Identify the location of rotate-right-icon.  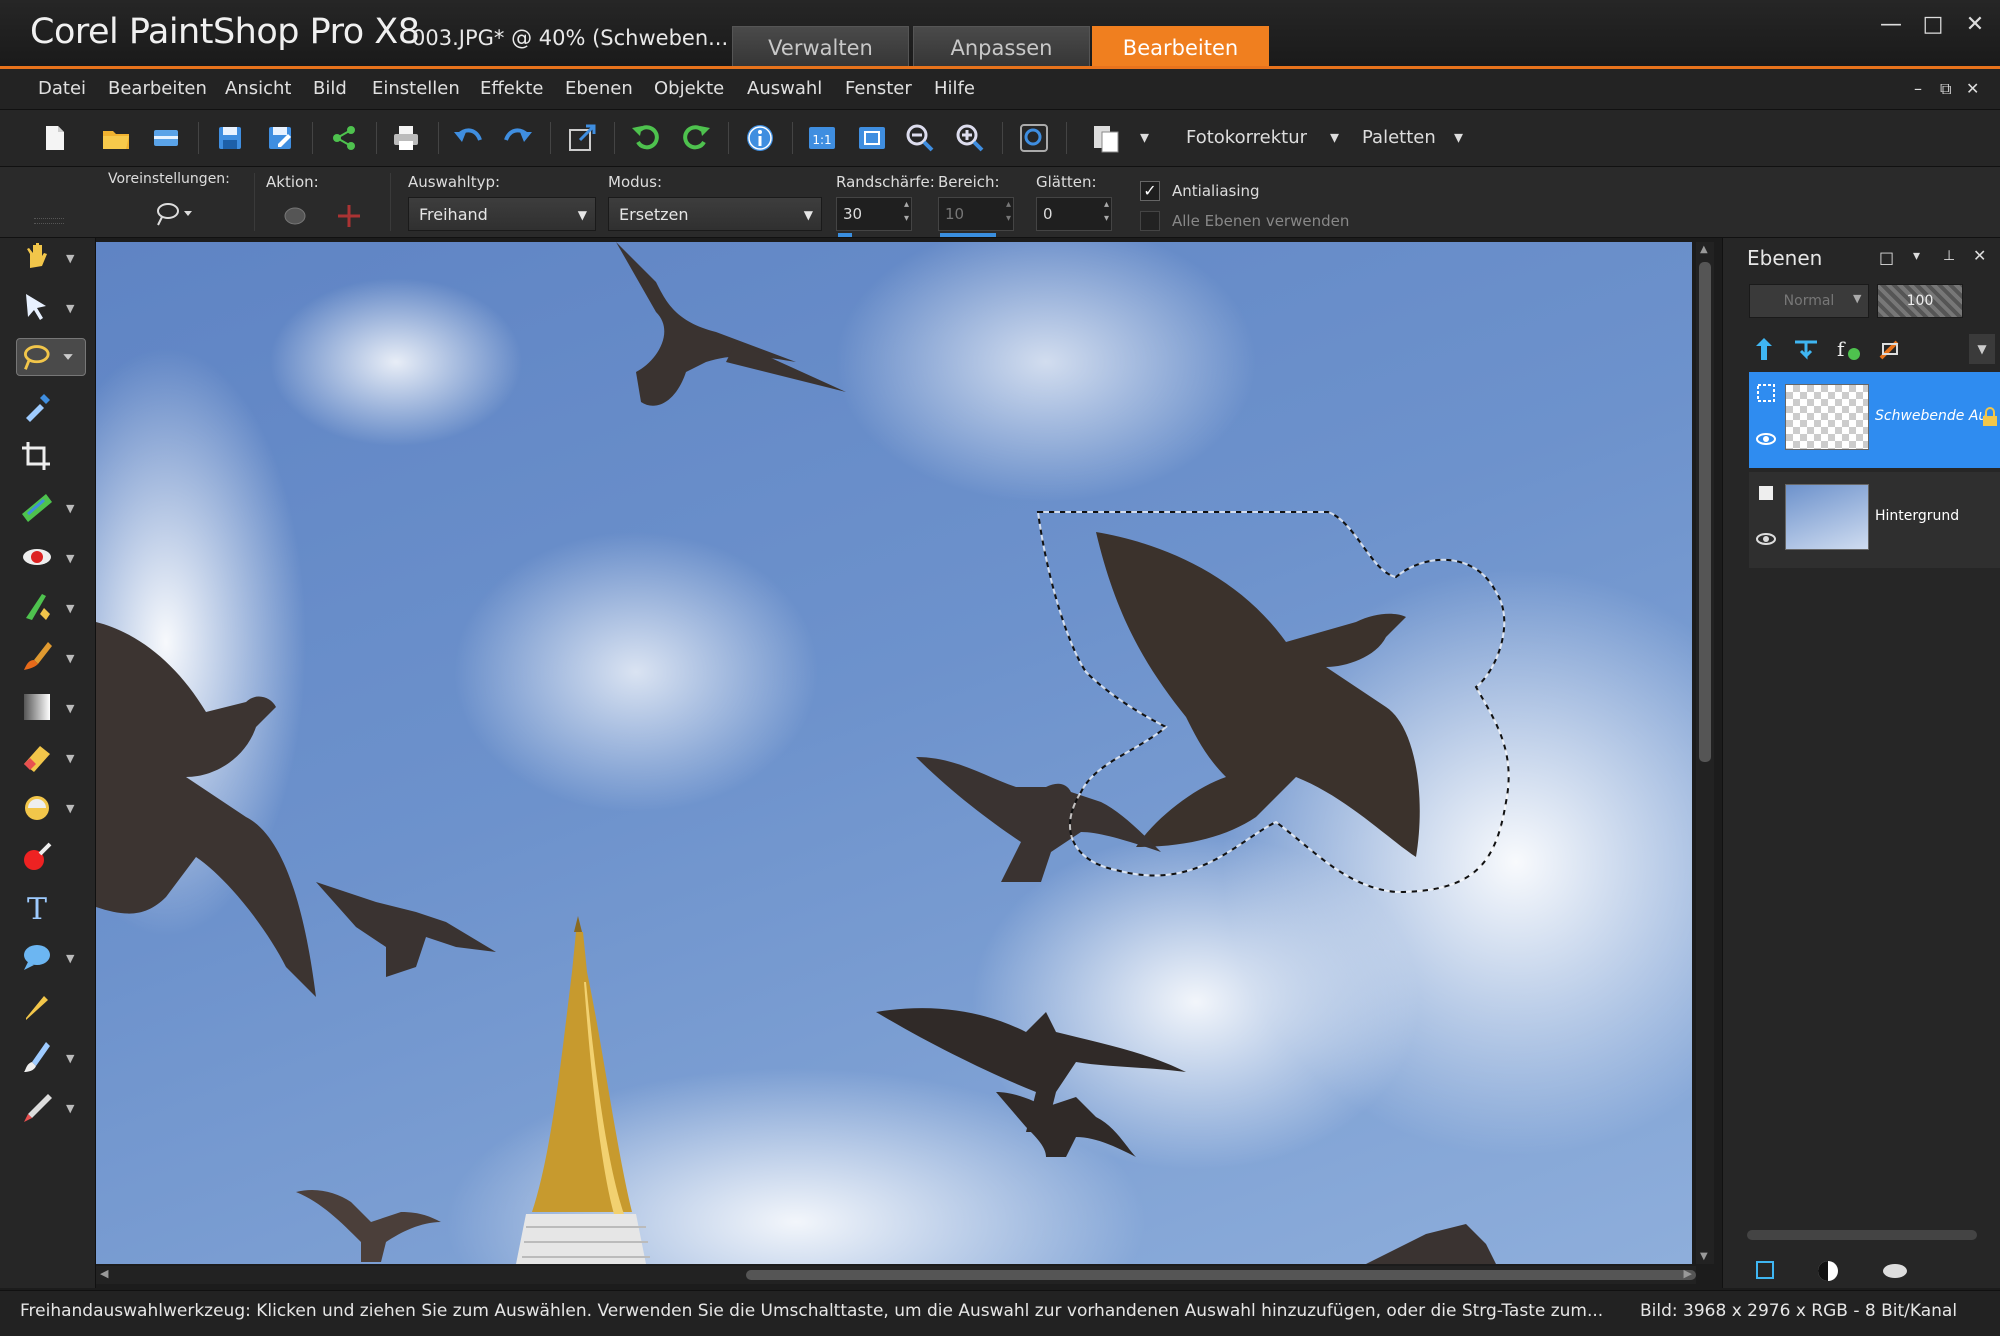
(696, 138).